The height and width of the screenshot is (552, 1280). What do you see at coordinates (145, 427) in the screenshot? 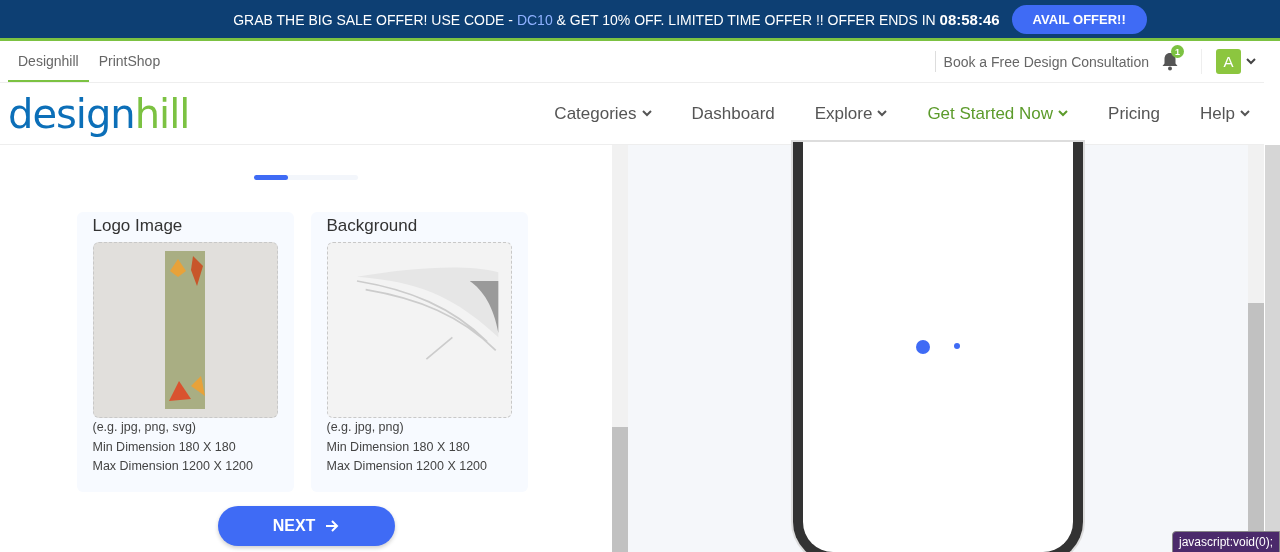
I see `upload-hint: (e.g. jpg, png, svg)` at bounding box center [145, 427].